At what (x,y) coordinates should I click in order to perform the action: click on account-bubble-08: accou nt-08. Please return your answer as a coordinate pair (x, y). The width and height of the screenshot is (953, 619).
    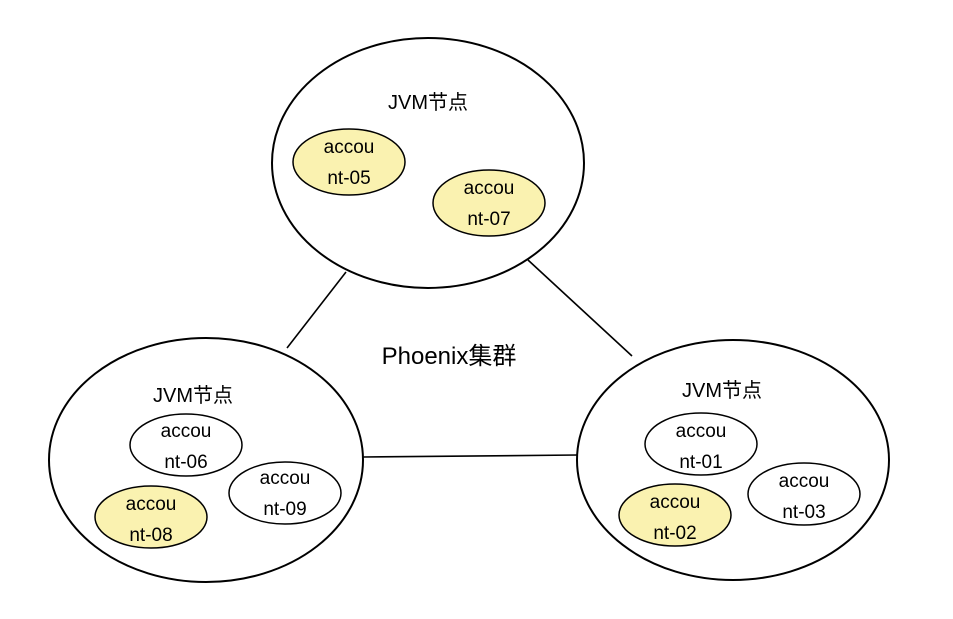
    Looking at the image, I should click on (151, 517).